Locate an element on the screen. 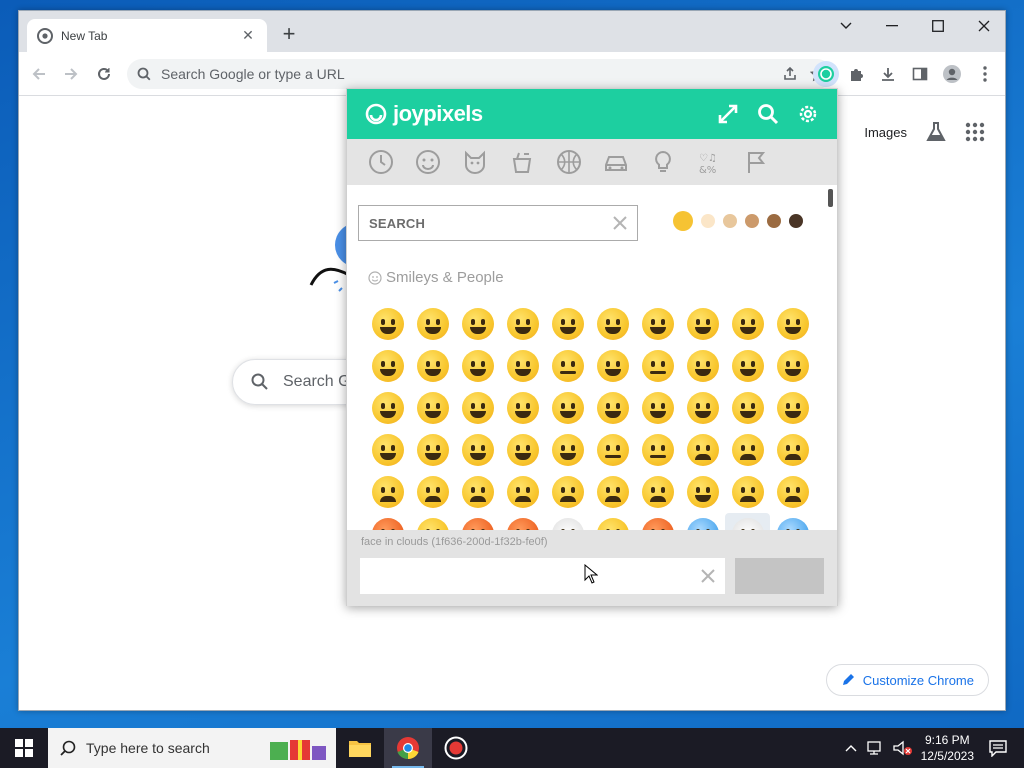 The width and height of the screenshot is (1024, 768). close-tab-icon: ✕ is located at coordinates (248, 35).